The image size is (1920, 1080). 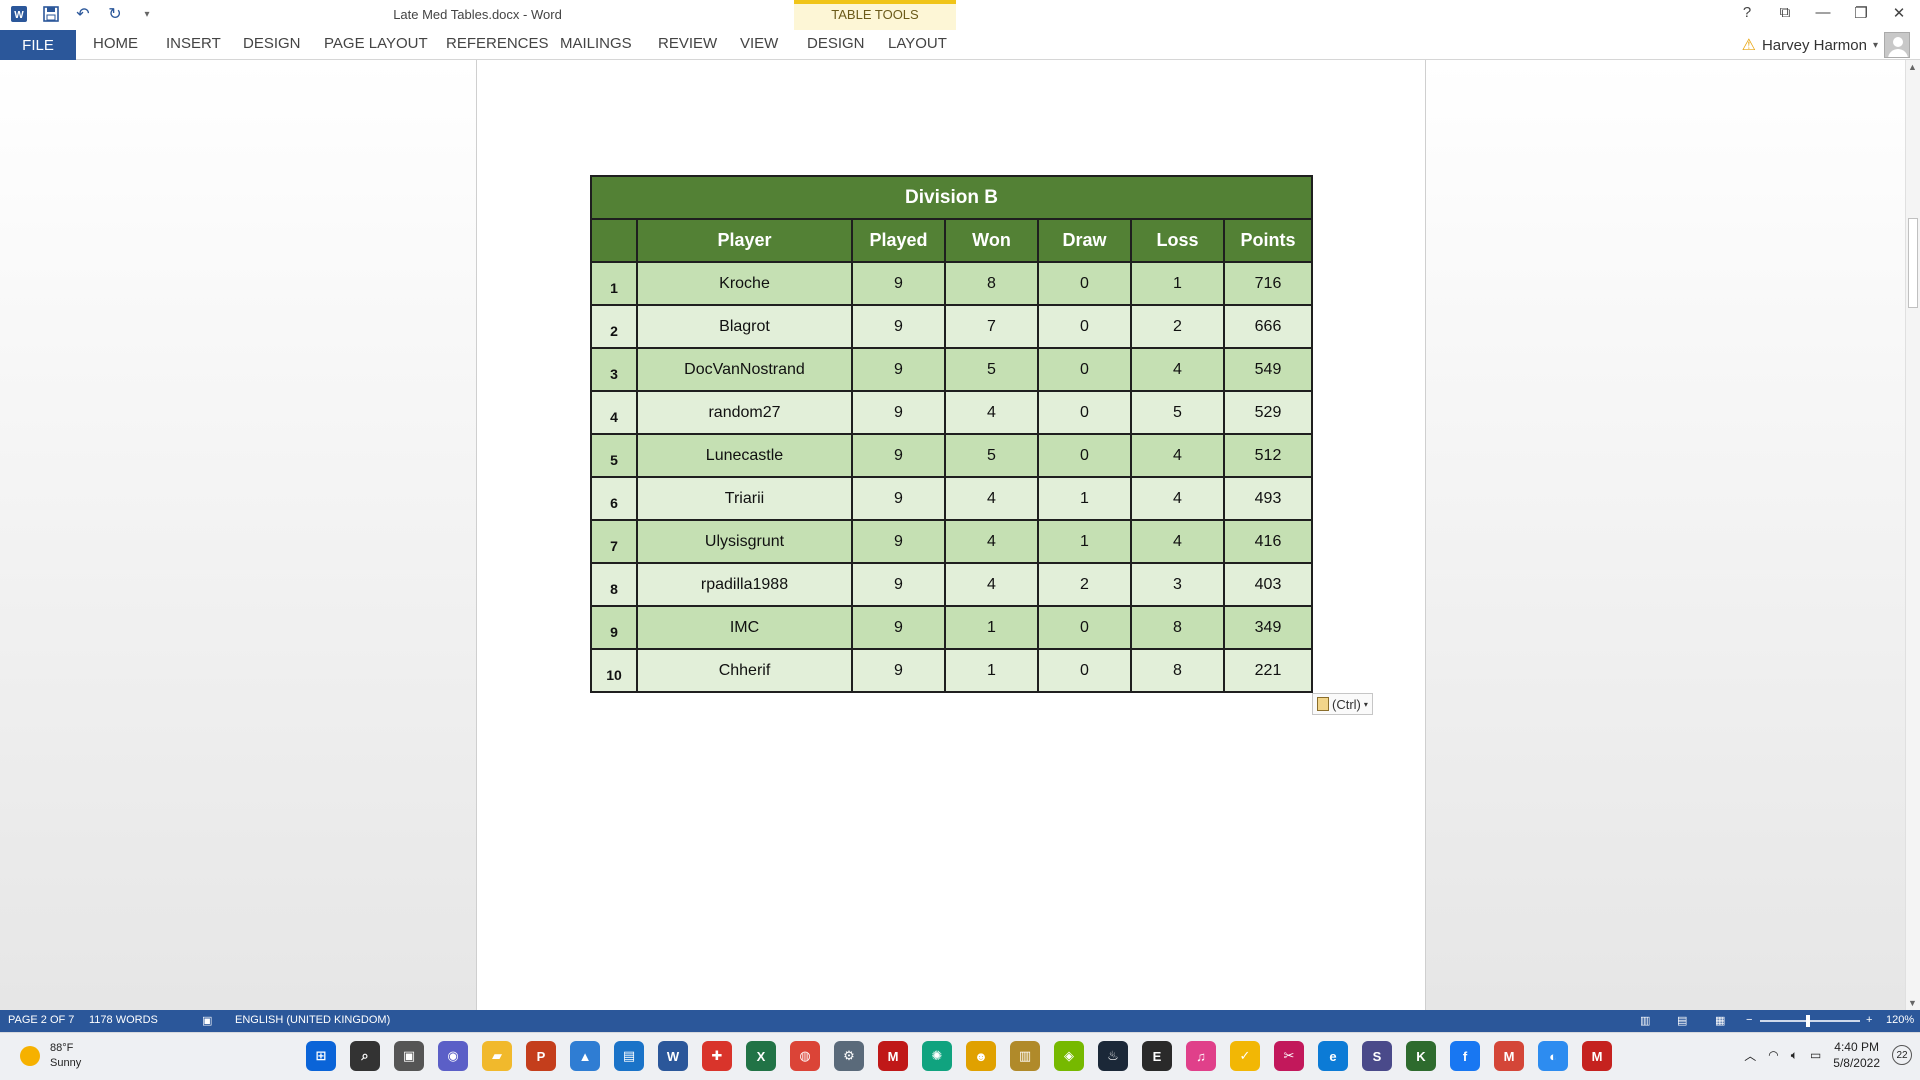 I want to click on search-icon: ⌕, so click(x=365, y=1056).